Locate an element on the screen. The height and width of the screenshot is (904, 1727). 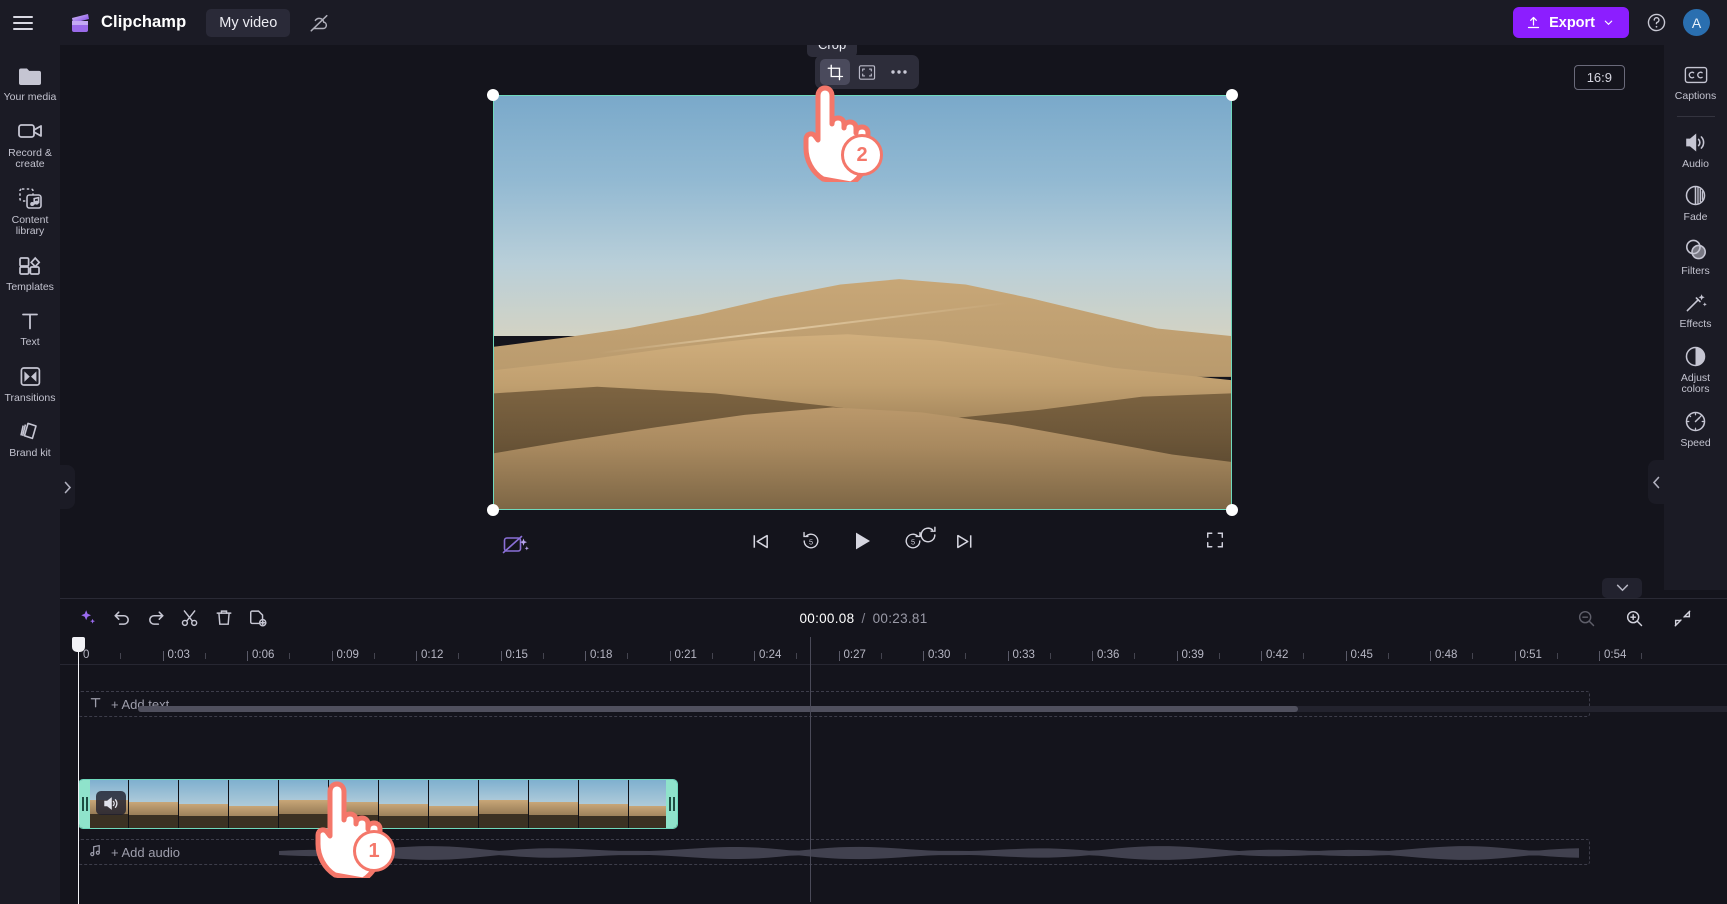
avatar: A is located at coordinates (1696, 22).